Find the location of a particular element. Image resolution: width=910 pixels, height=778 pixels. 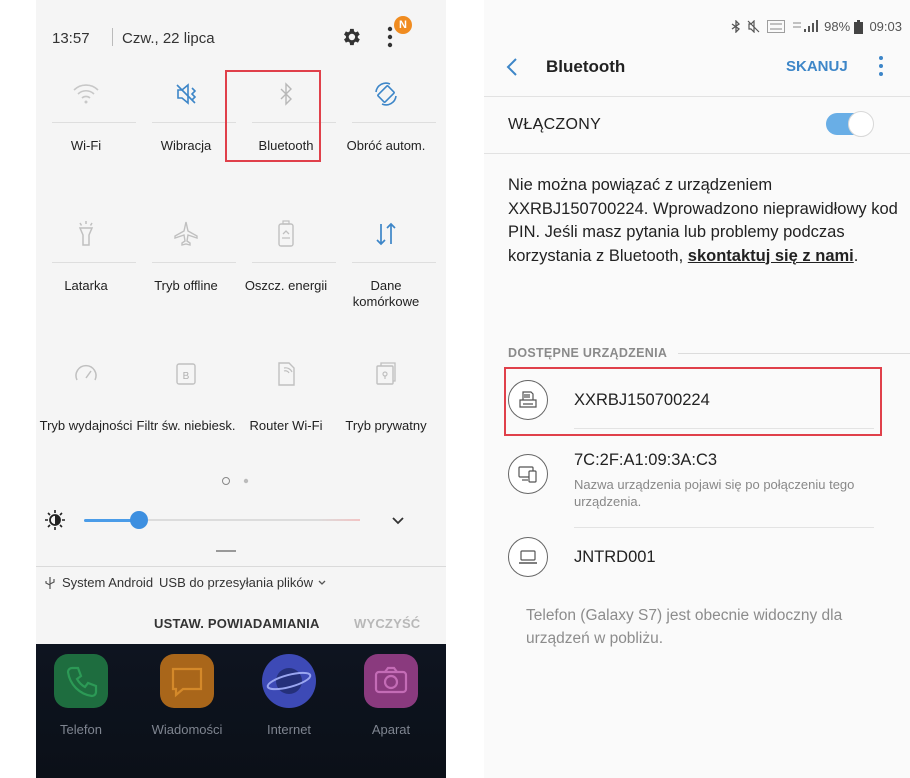

tile-label: Oszcz. energii is located at coordinates (286, 285).